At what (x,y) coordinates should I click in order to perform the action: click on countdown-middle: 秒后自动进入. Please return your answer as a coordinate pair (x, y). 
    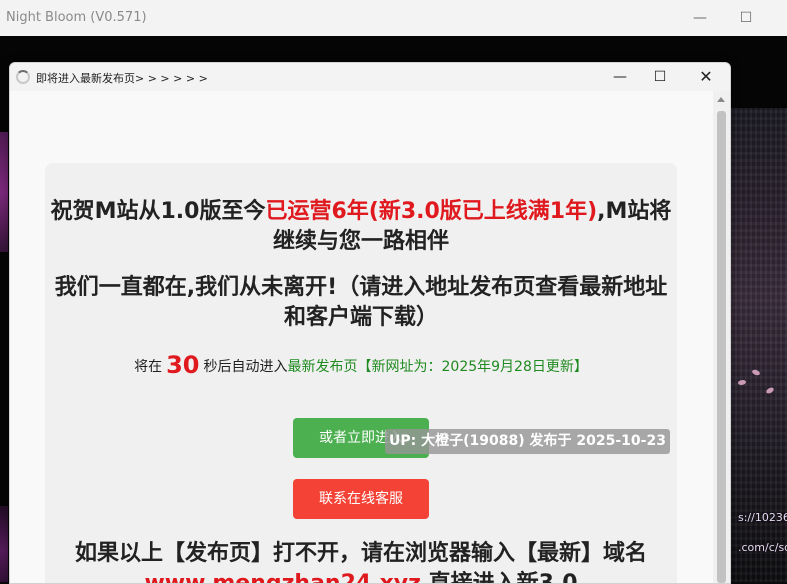
    Looking at the image, I should click on (245, 367).